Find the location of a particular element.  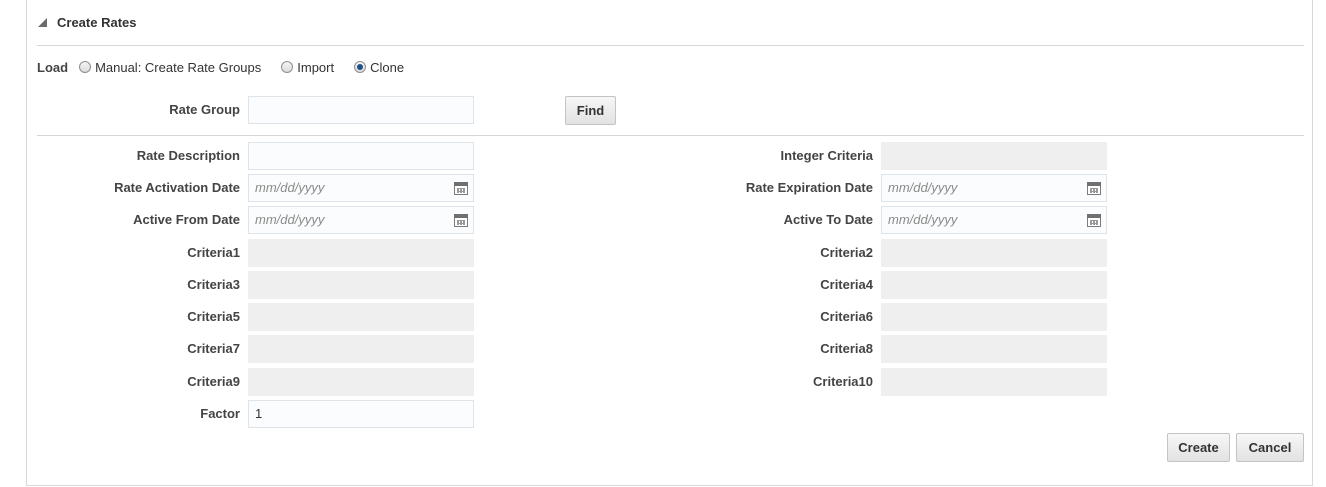

cancel-button: Cancel is located at coordinates (1270, 447).